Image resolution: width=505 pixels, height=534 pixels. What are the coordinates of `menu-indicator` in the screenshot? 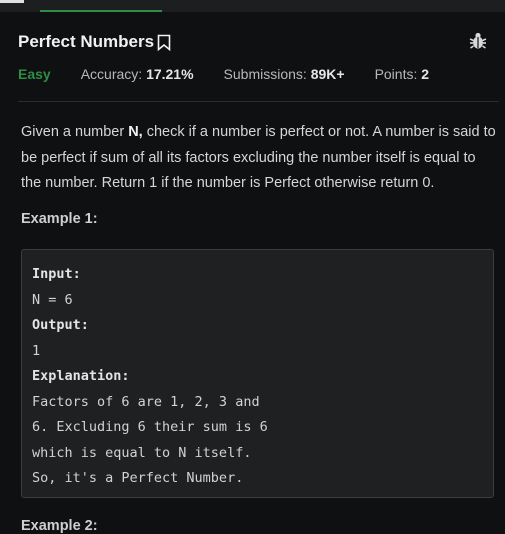 It's located at (12, 1).